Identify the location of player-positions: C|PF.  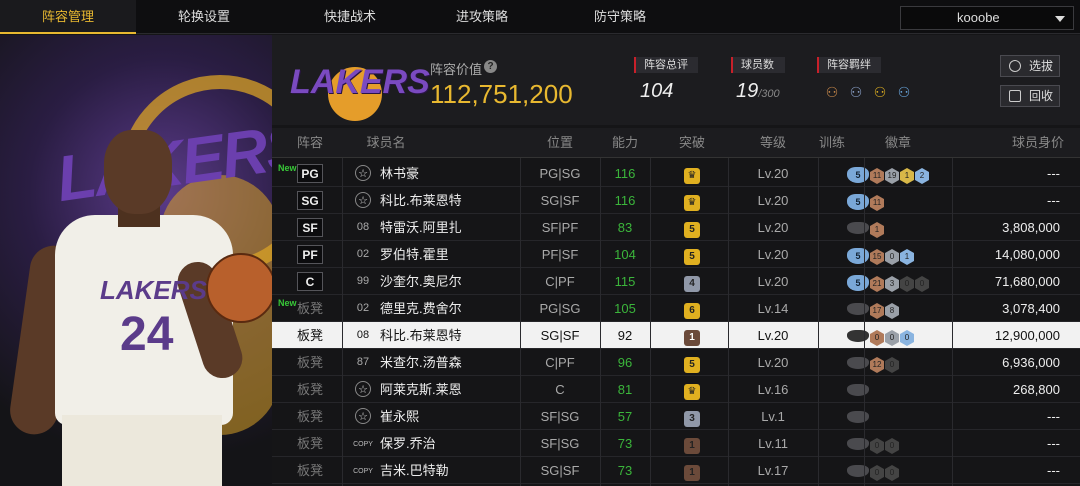
(560, 281).